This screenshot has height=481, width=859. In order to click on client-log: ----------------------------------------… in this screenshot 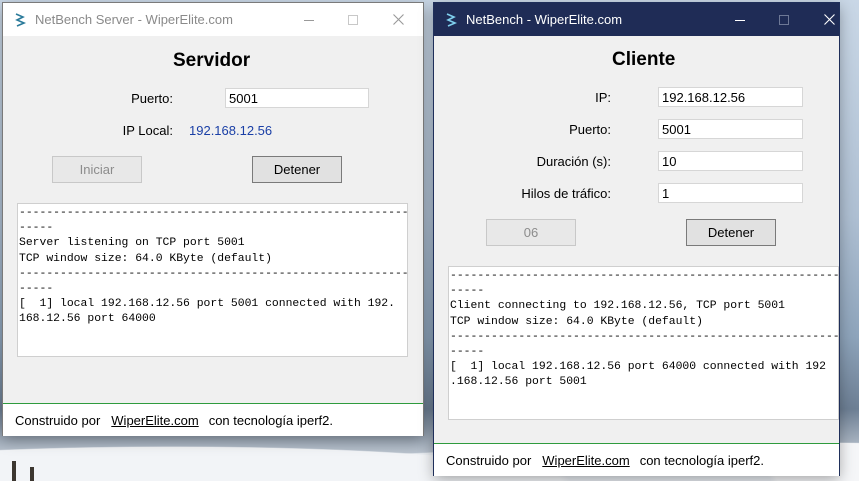, I will do `click(643, 343)`.